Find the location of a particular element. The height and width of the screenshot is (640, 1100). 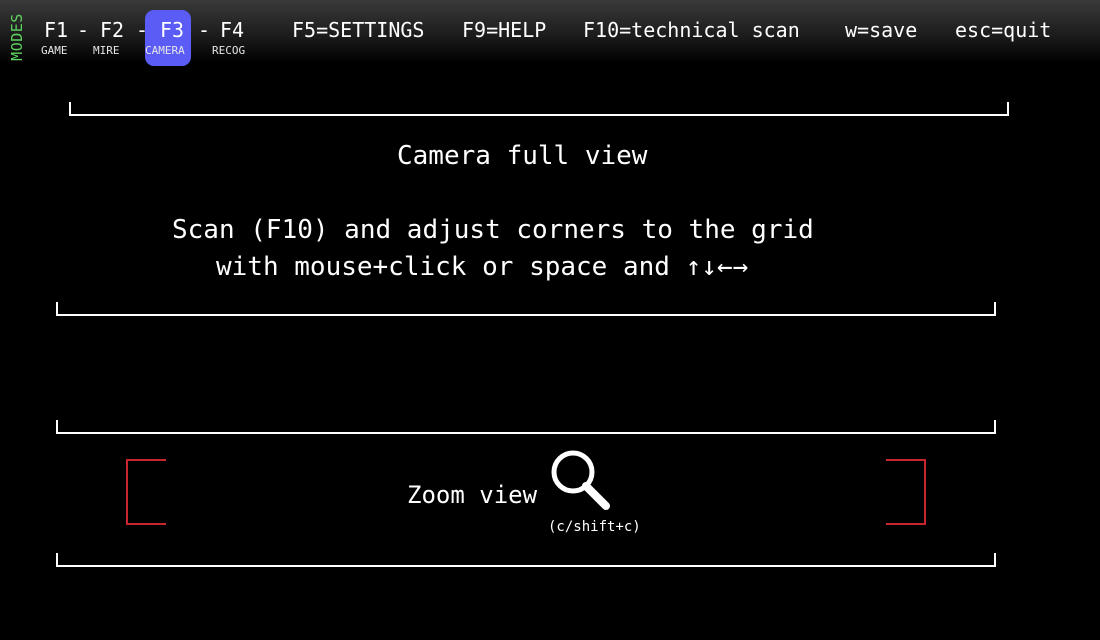

mode-label-recog: RECOG is located at coordinates (228, 51).